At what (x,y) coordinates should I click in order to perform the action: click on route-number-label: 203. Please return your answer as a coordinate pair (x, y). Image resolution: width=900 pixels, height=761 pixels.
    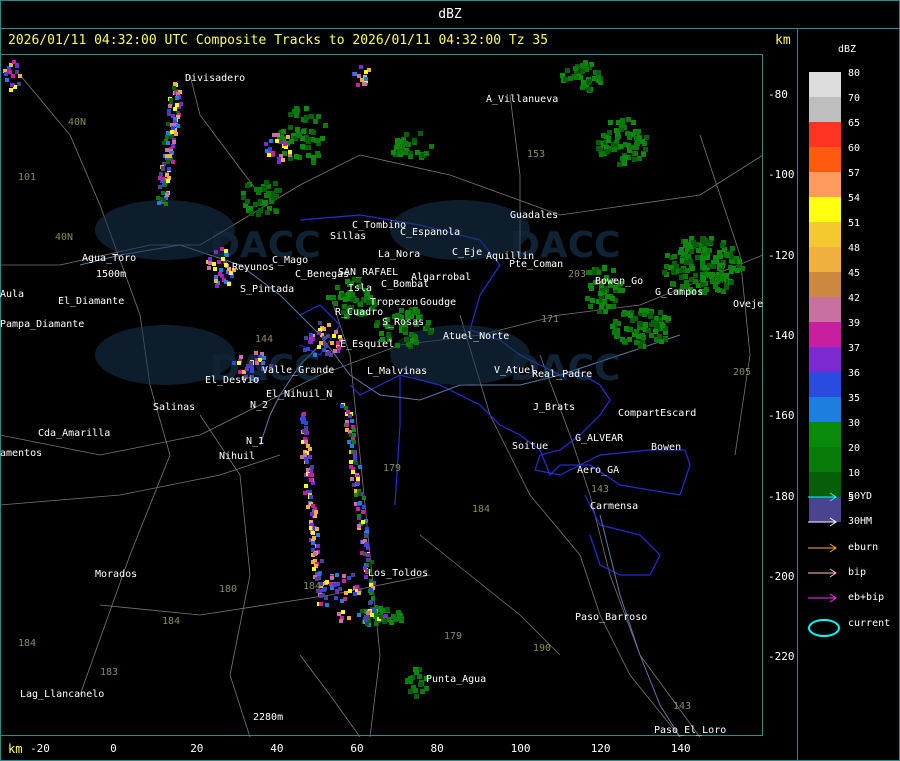
    Looking at the image, I should click on (577, 274).